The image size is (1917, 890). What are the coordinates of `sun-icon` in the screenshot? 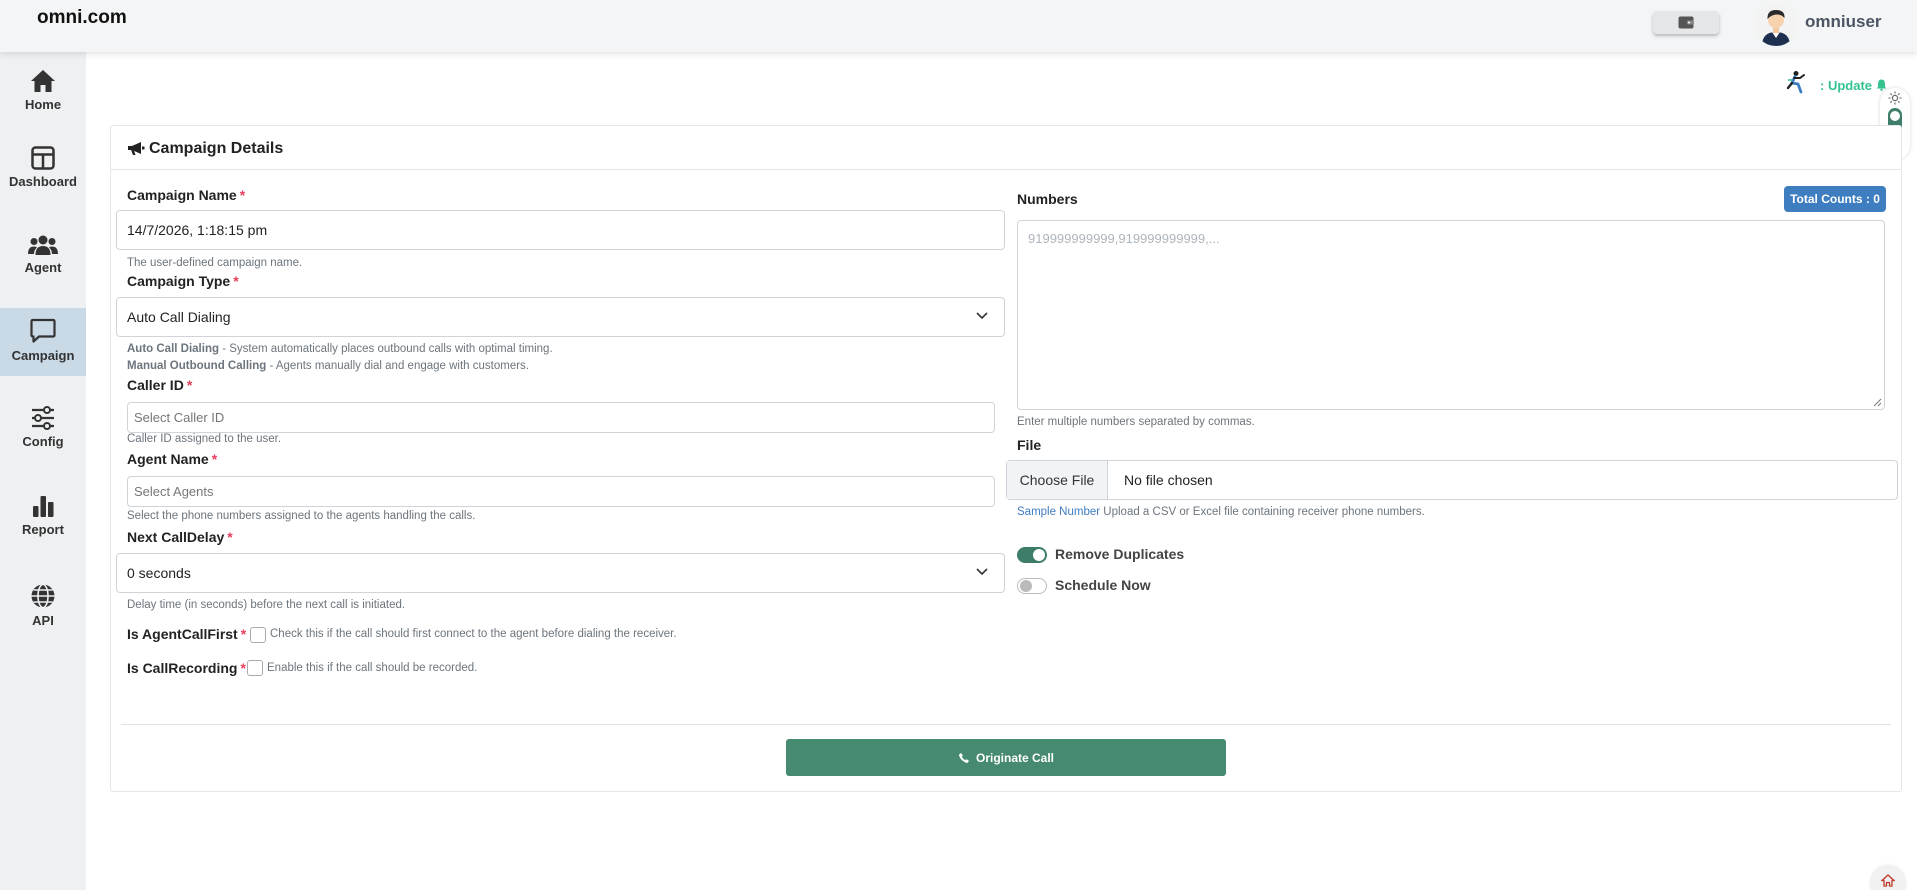 It's located at (1895, 98).